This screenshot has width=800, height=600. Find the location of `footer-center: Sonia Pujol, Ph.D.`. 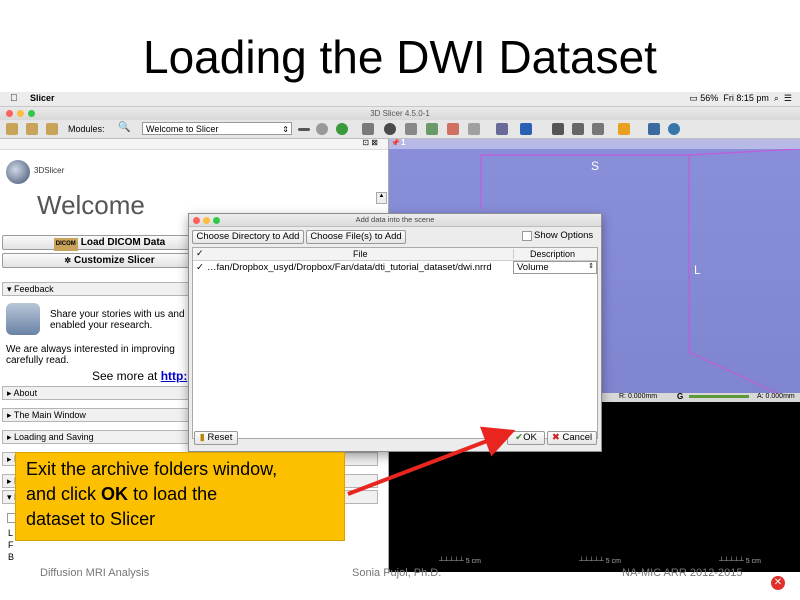

footer-center: Sonia Pujol, Ph.D. is located at coordinates (397, 573).